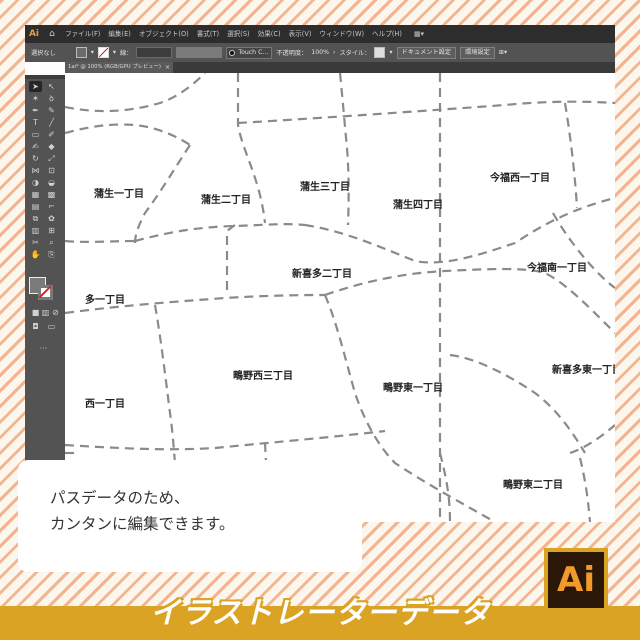 This screenshot has width=640, height=640. What do you see at coordinates (81, 52) in the screenshot?
I see `fill-swatch` at bounding box center [81, 52].